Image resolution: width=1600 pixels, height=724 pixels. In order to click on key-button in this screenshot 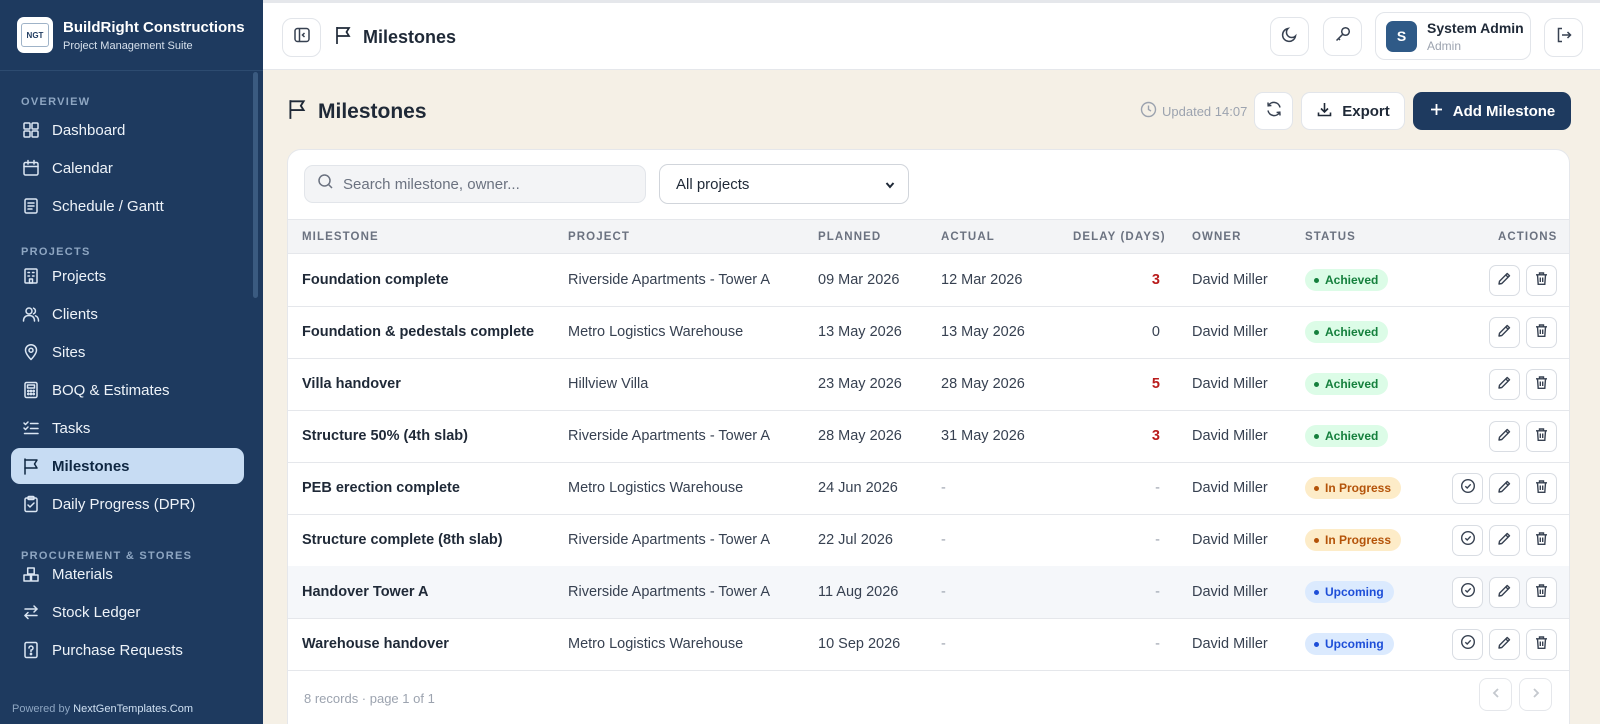, I will do `click(1342, 36)`.